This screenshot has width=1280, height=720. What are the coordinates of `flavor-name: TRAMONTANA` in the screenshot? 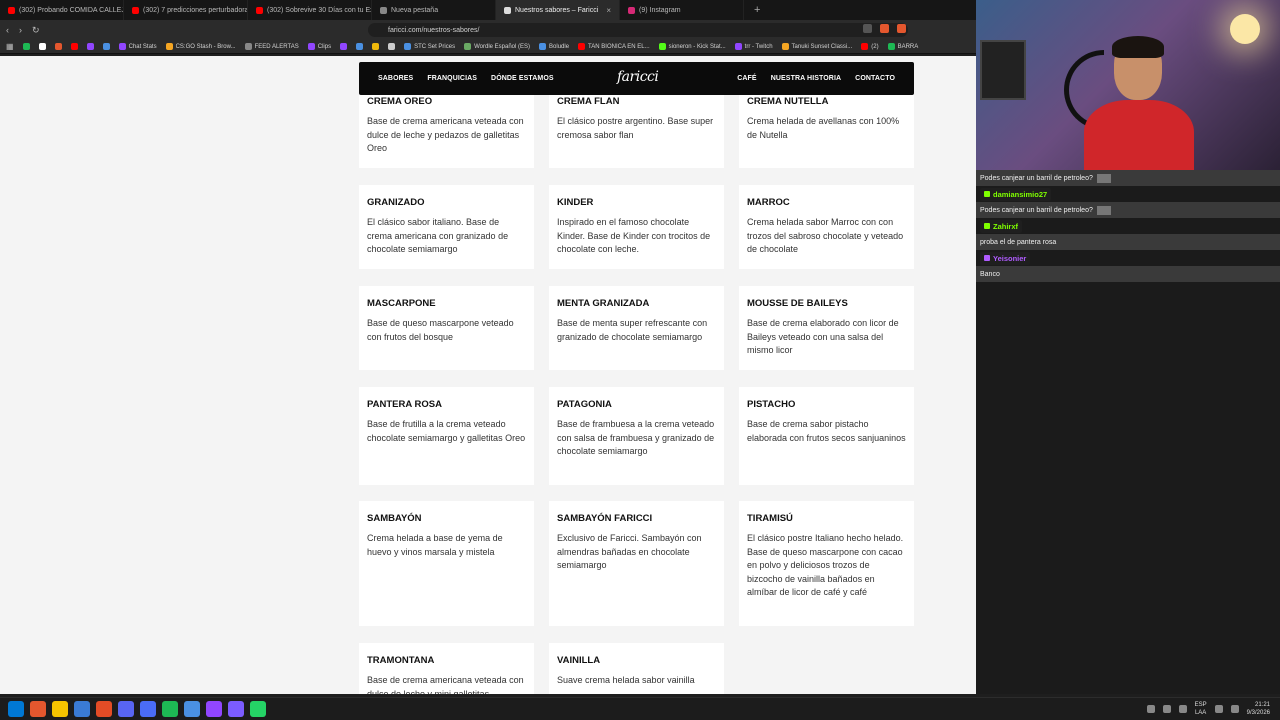 It's located at (401, 660).